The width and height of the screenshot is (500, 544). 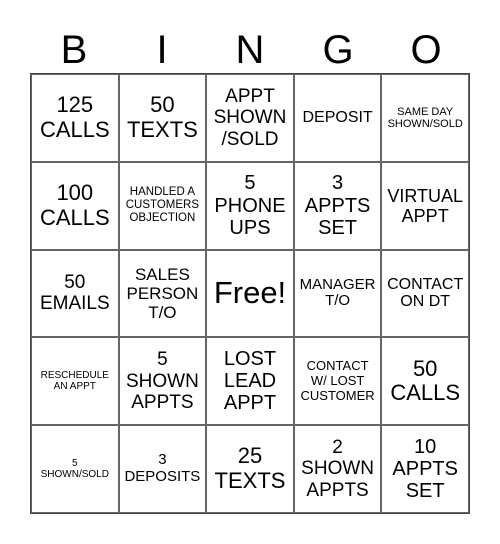 What do you see at coordinates (75, 118) in the screenshot?
I see `bingo-cell: 125 CALLS` at bounding box center [75, 118].